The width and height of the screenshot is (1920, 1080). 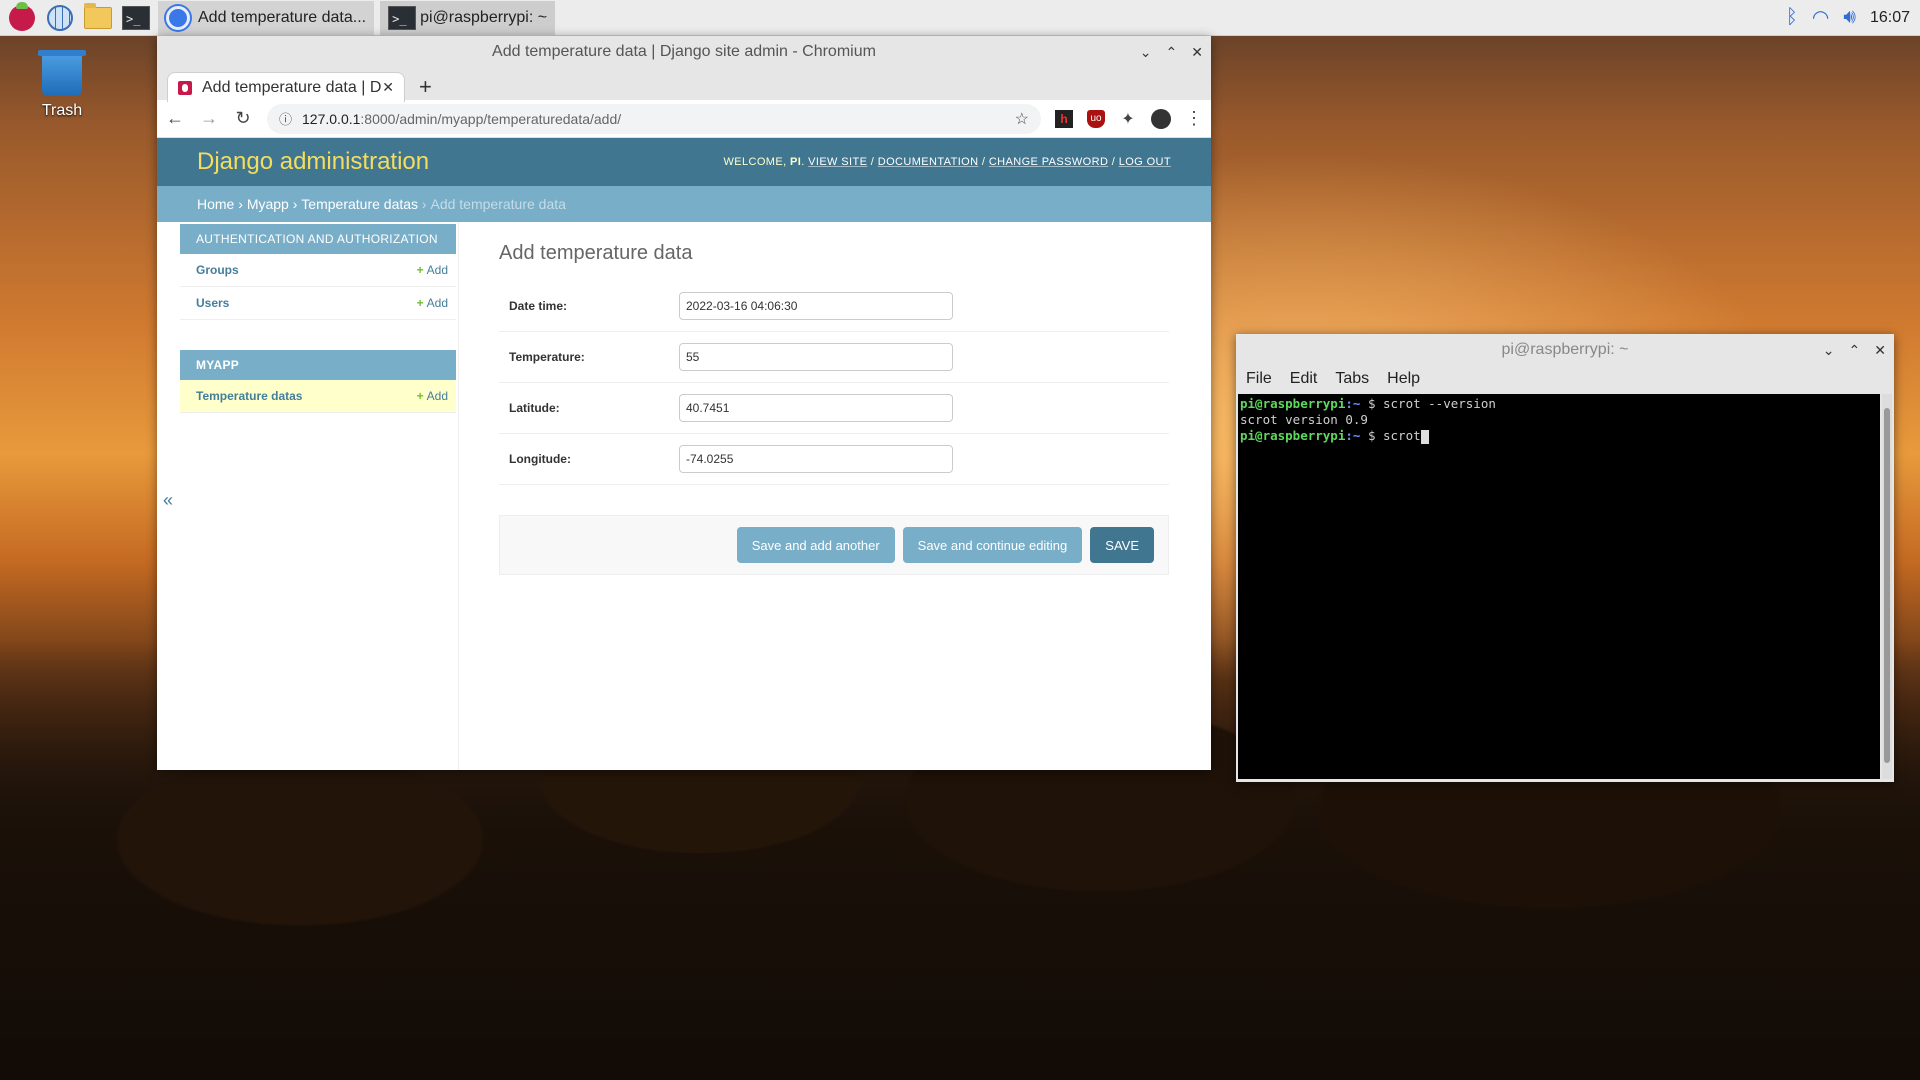 I want to click on model-link-users: Users, so click(x=212, y=303).